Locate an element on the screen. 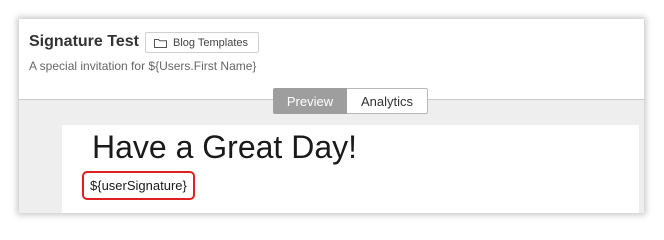 The height and width of the screenshot is (240, 664). folder-label: Blog Templates is located at coordinates (211, 42).